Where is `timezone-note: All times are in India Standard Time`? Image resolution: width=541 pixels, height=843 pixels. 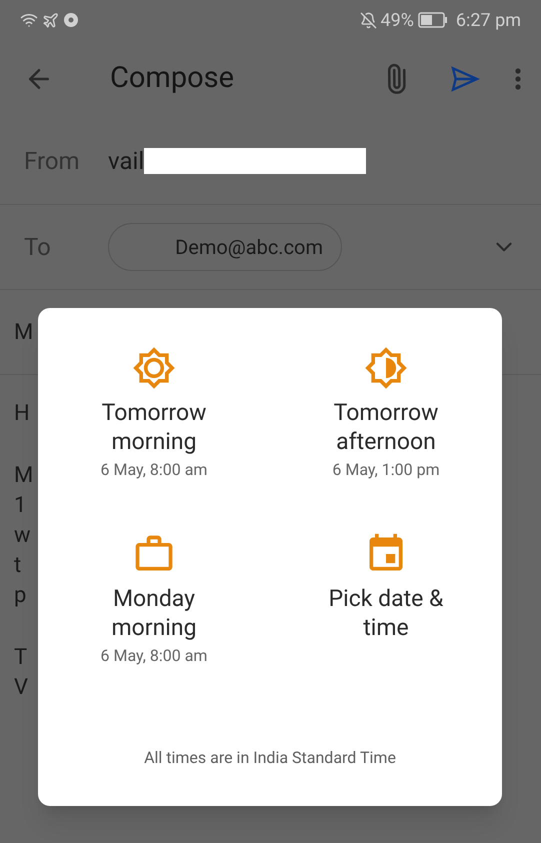
timezone-note: All times are in India Standard Time is located at coordinates (270, 758).